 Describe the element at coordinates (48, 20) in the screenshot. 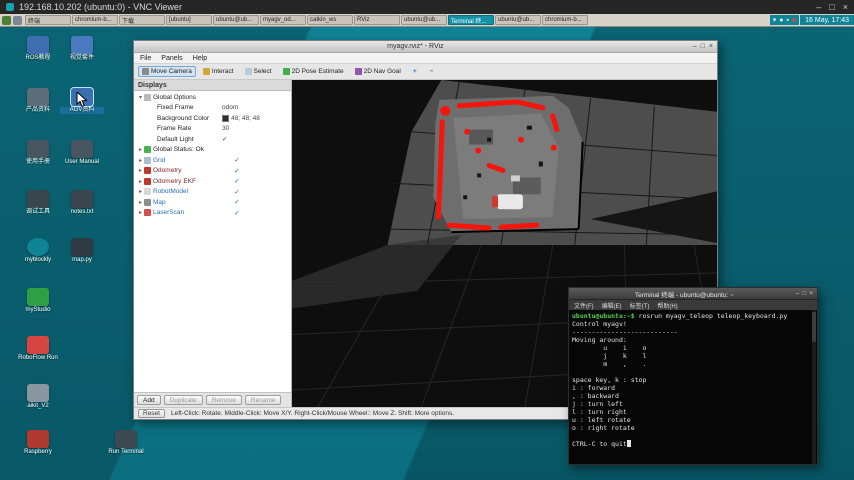

I see `taskbar-window-button: 终端` at that location.